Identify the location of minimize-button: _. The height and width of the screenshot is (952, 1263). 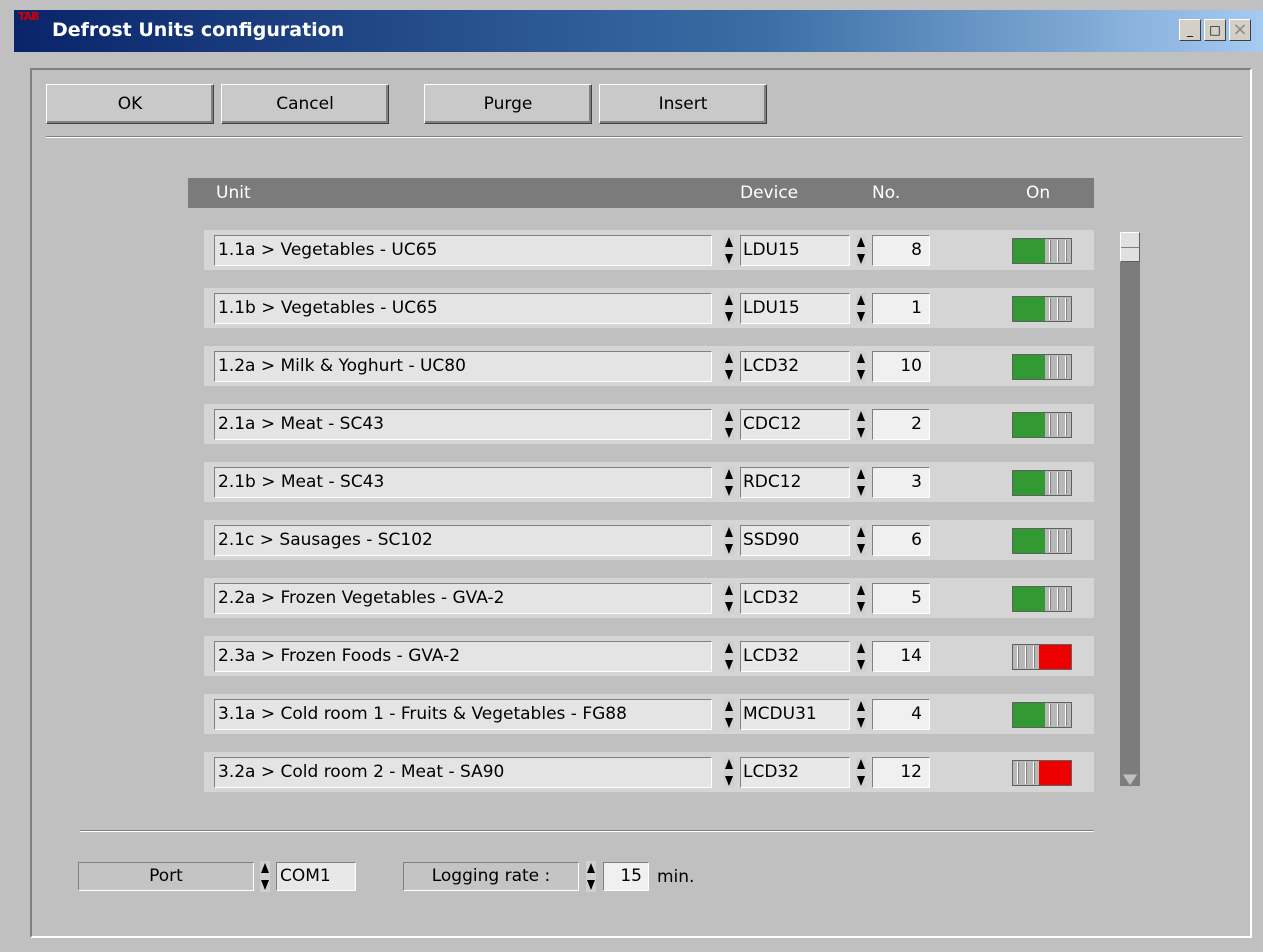
(1190, 30).